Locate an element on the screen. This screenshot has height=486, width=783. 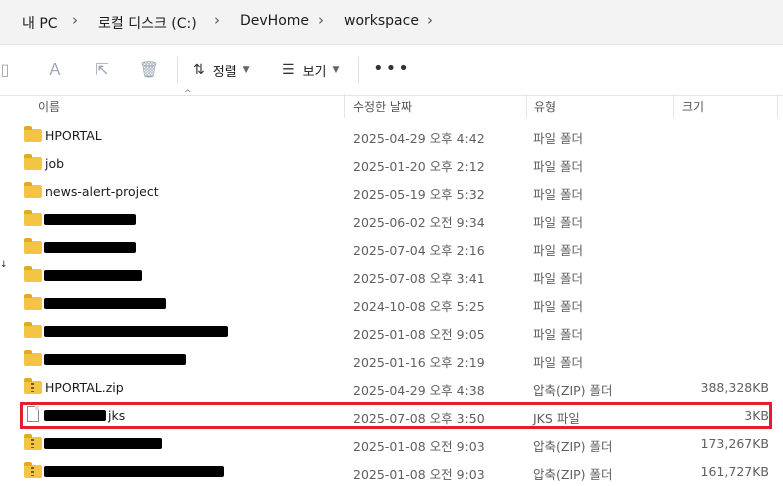
list-item: 2025-07-08 오후 3:41 파일 폴더 is located at coordinates (398, 276).